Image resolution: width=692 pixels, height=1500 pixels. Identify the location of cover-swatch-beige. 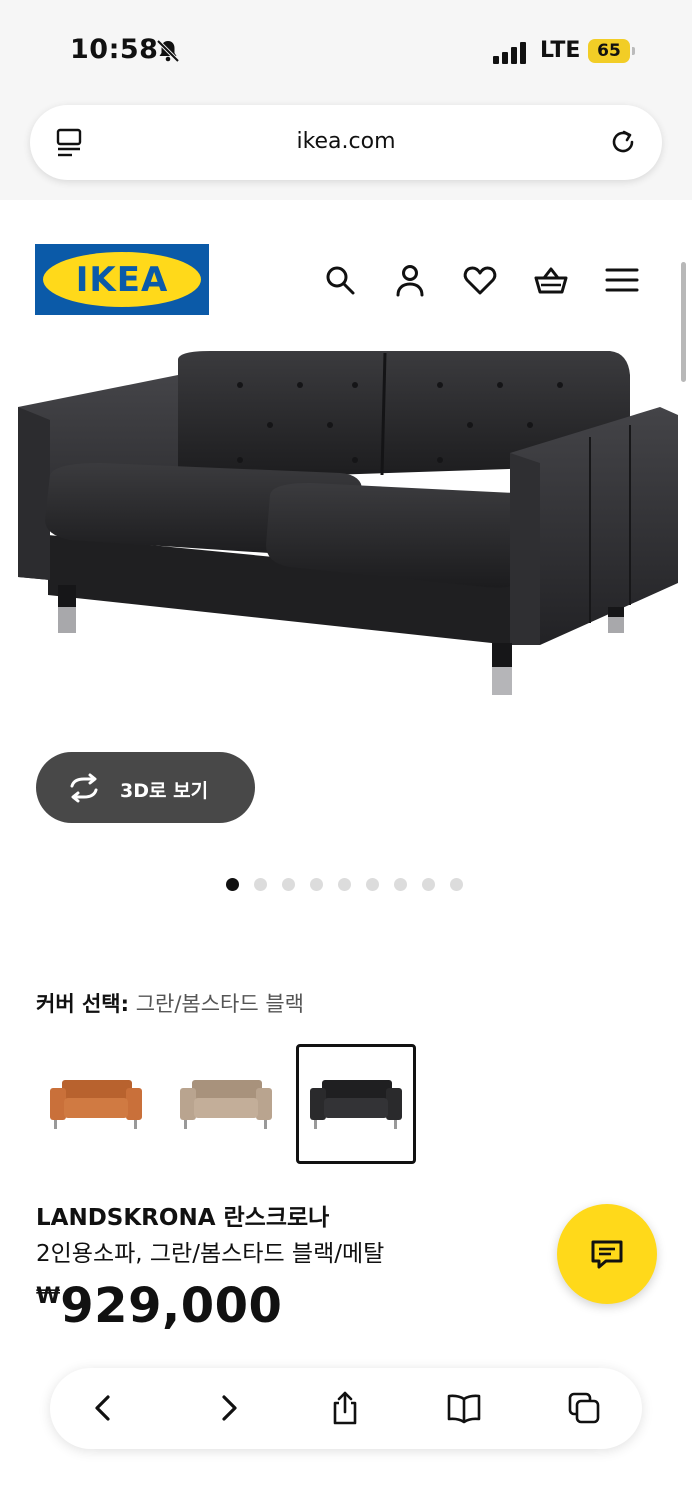
(226, 1104).